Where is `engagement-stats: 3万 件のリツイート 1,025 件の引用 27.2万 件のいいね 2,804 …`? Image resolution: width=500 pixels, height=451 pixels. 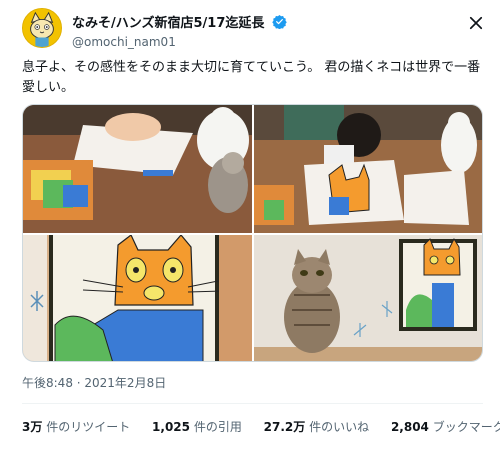 engagement-stats: 3万 件のリツイート 1,025 件の引用 27.2万 件のいいね 2,804 … is located at coordinates (261, 426).